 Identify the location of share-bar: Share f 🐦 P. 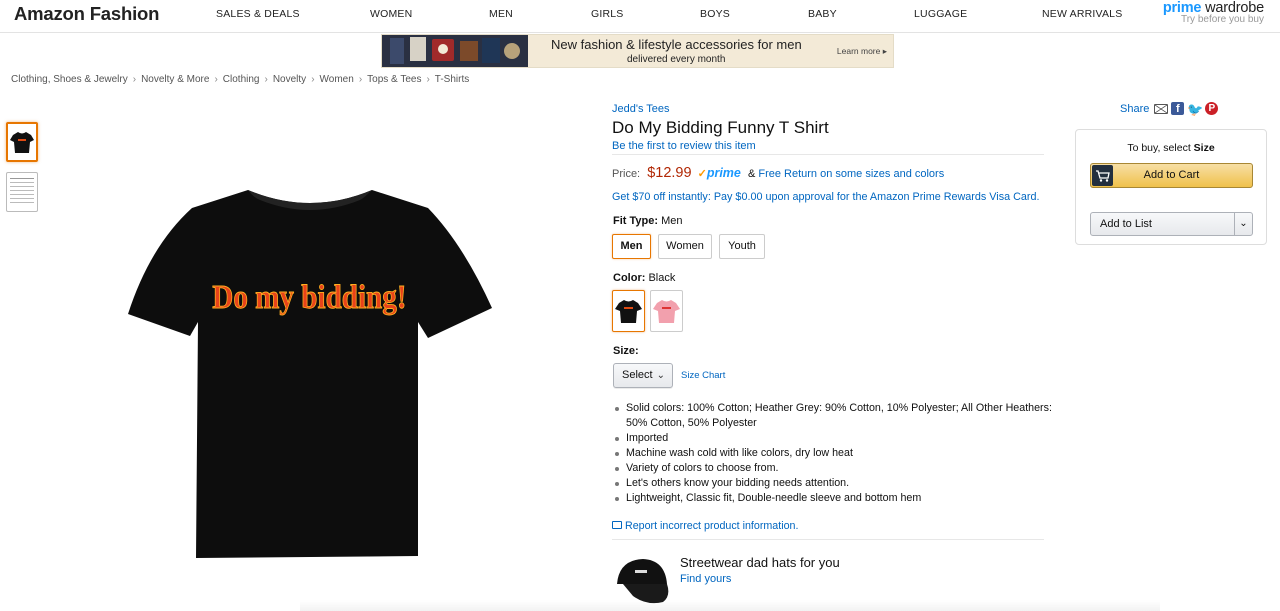
(1169, 109).